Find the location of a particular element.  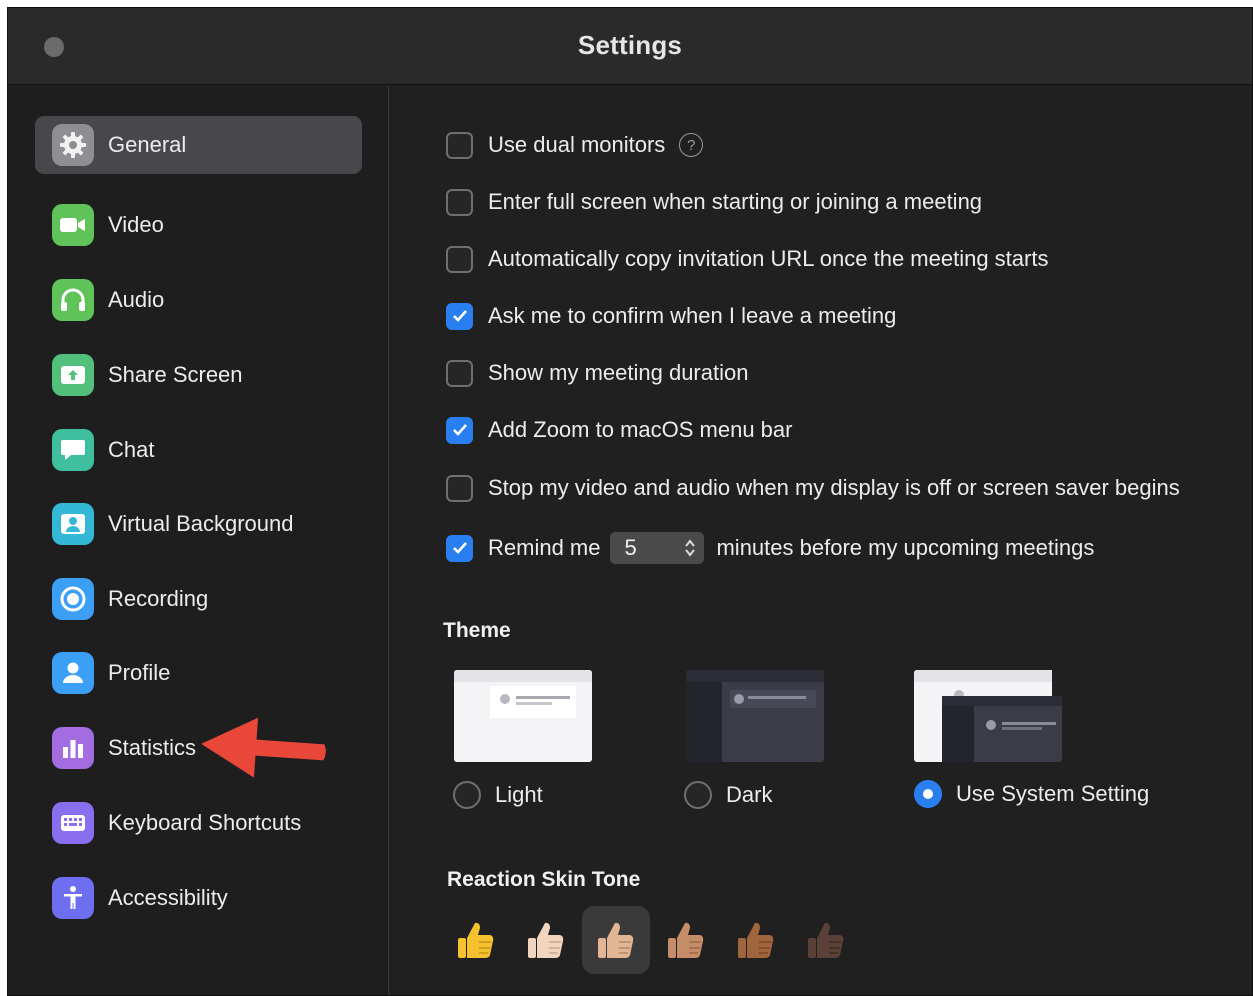

stepper-arrows-icon is located at coordinates (690, 548).